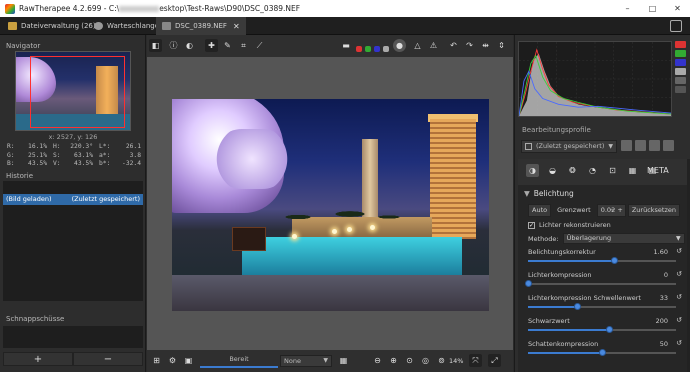  Describe the element at coordinates (485, 45) in the screenshot. I see `flip-horizontal-icon: ⇹` at that location.